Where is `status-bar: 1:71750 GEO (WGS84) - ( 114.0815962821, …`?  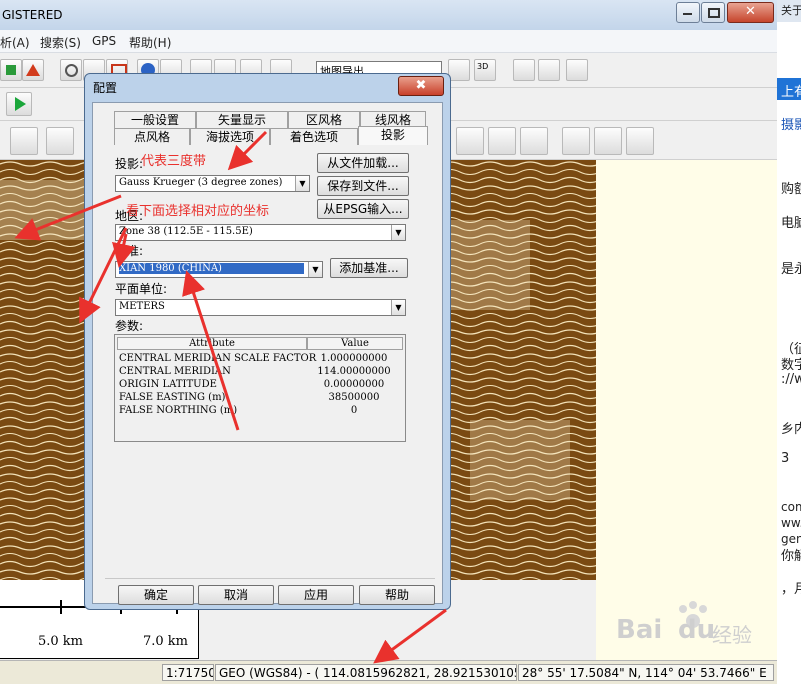 status-bar: 1:71750 GEO (WGS84) - ( 114.0815962821, … is located at coordinates (388, 672).